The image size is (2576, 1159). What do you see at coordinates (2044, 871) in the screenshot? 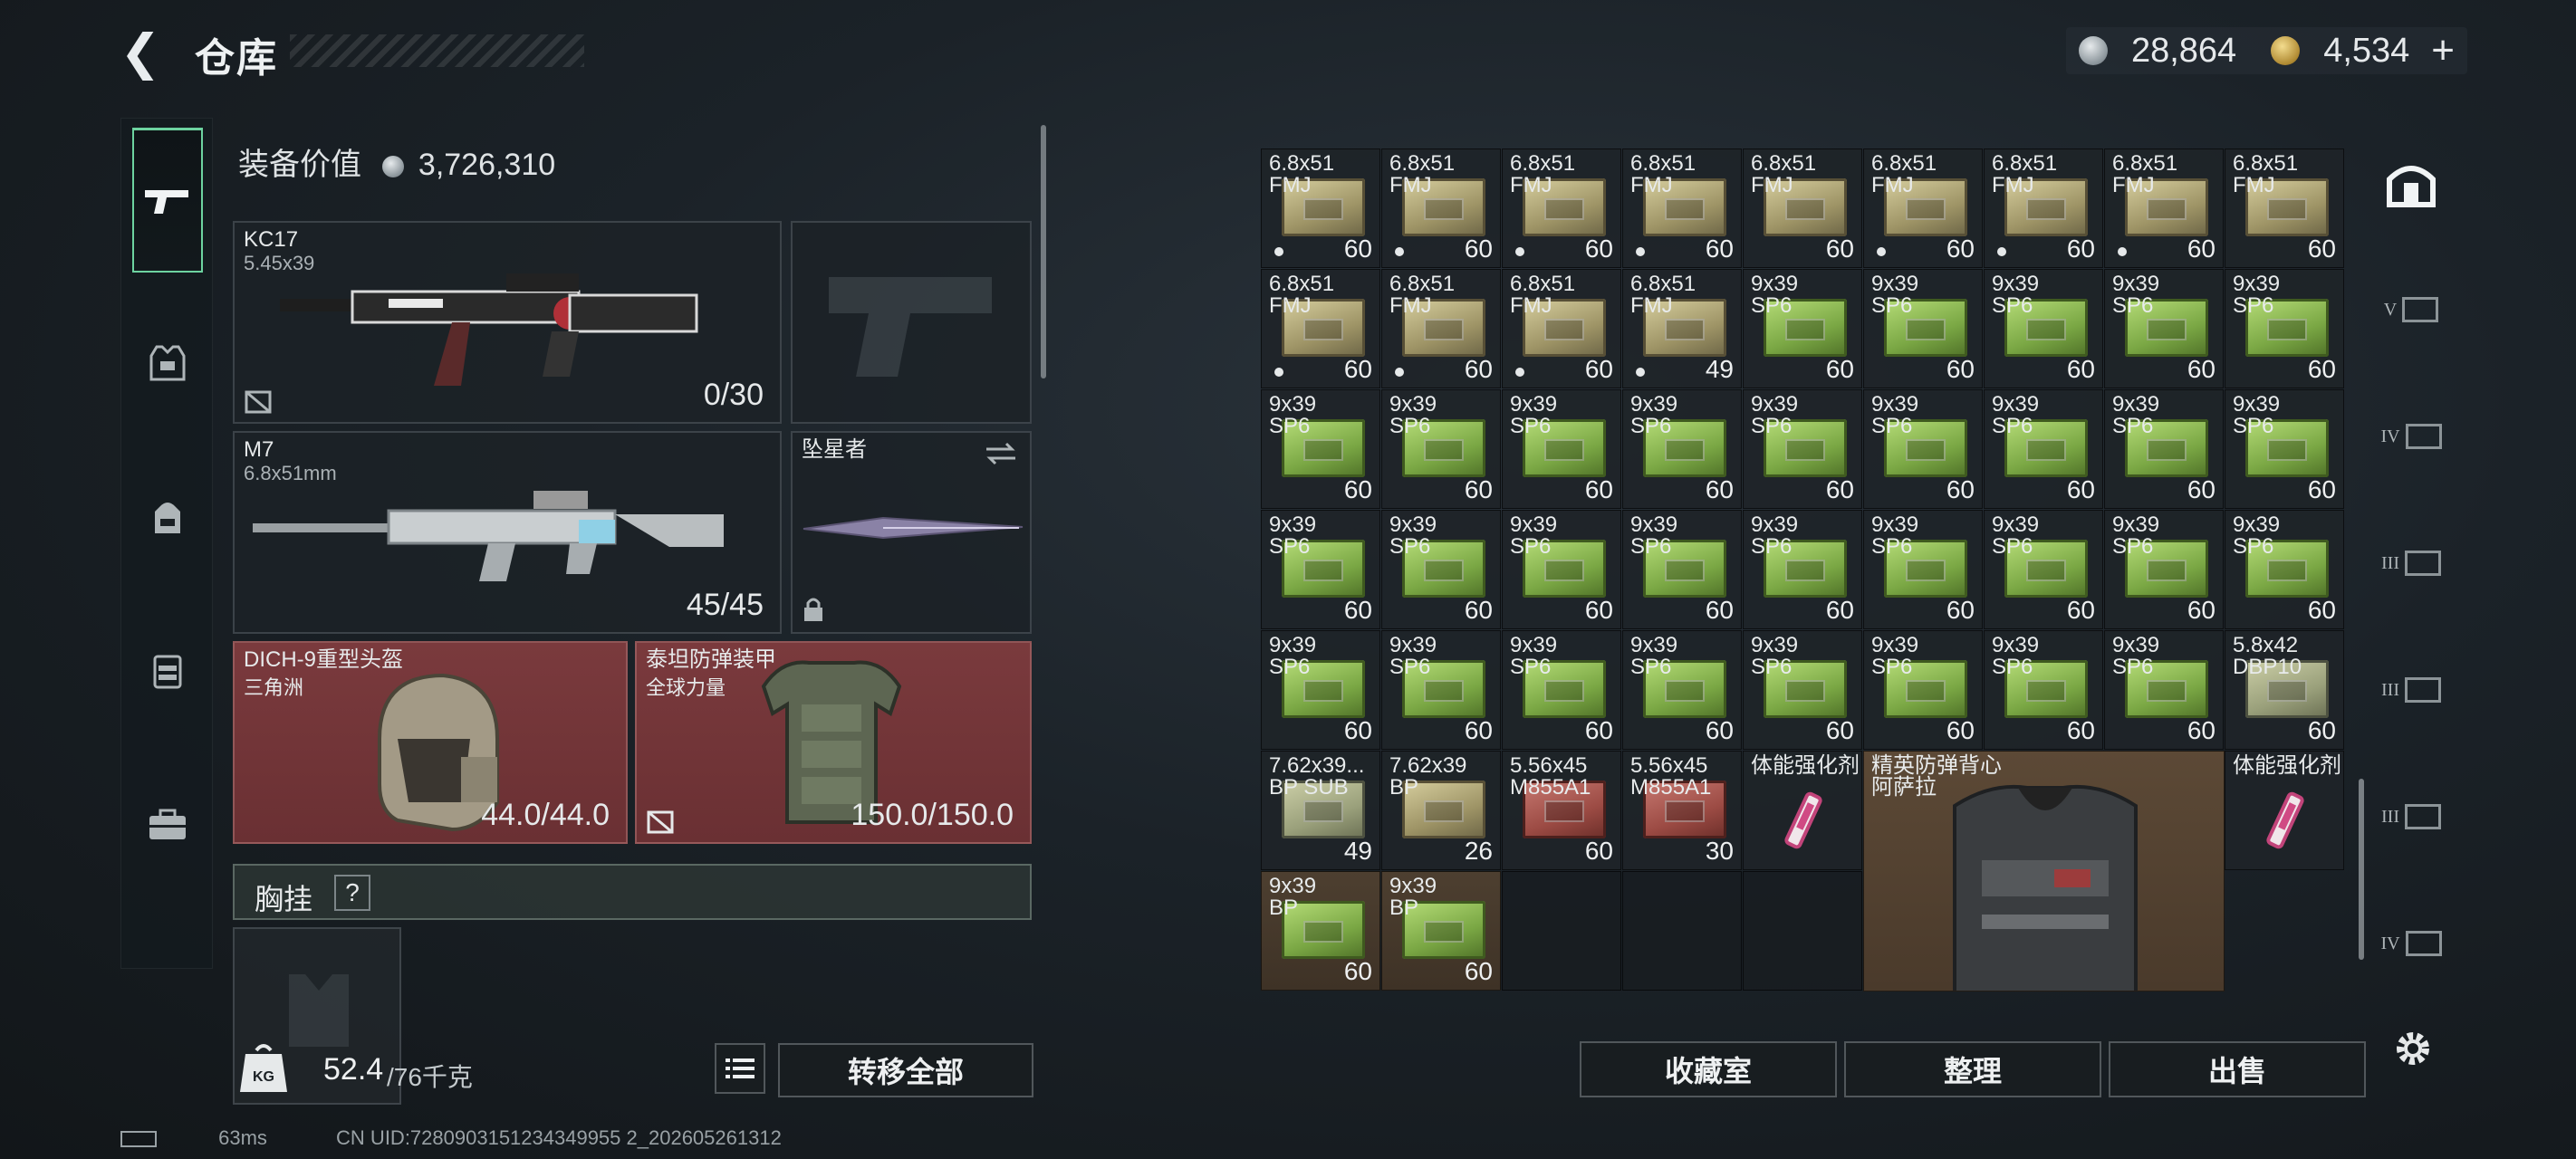
I see `vest-item: 精英防弹背心 阿萨拉` at bounding box center [2044, 871].